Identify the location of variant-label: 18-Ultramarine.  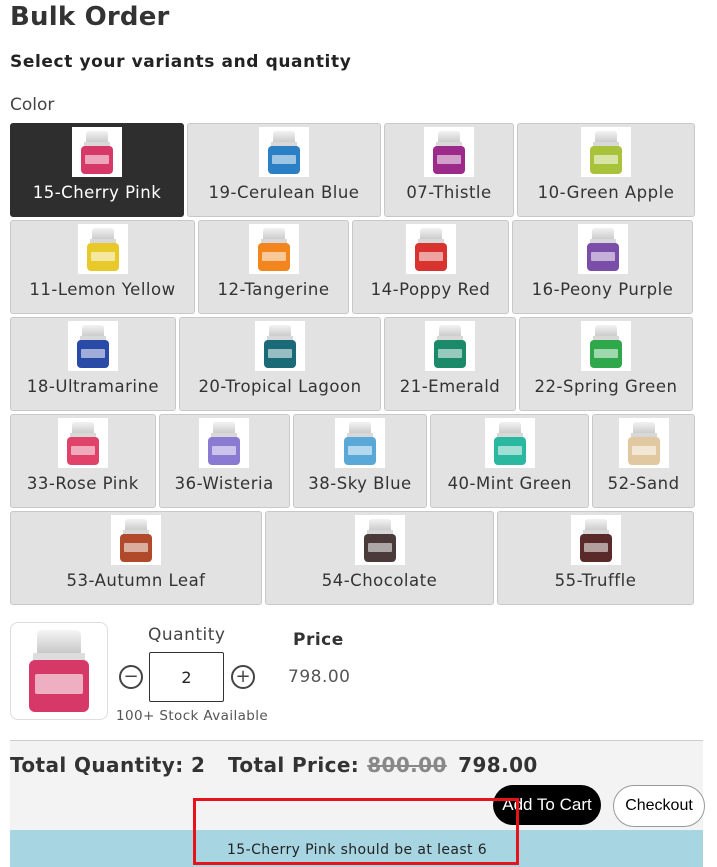
(93, 386).